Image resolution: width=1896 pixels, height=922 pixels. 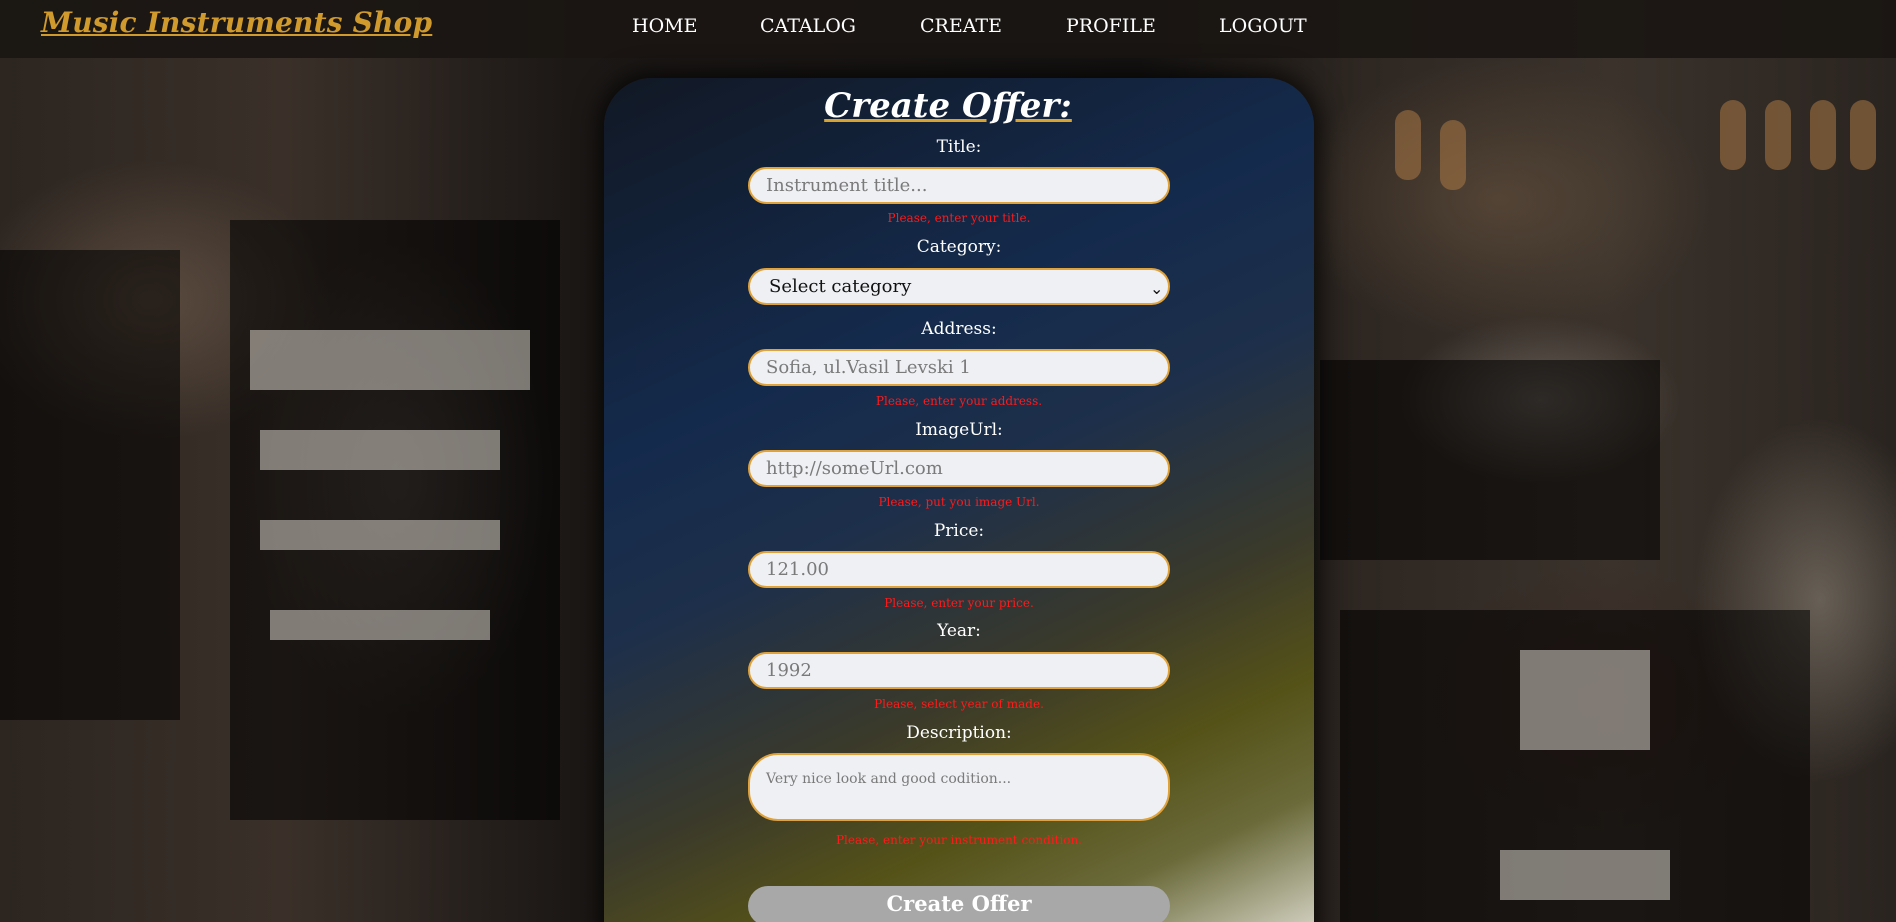 I want to click on category-label: Category:, so click(x=959, y=247).